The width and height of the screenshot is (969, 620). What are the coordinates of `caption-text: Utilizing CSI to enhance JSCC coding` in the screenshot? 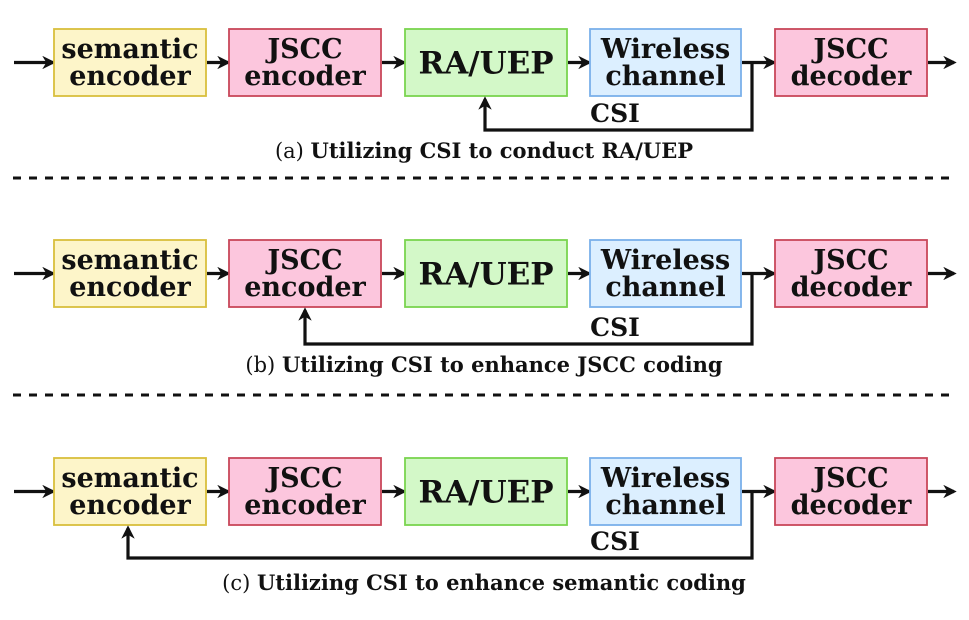 It's located at (502, 364).